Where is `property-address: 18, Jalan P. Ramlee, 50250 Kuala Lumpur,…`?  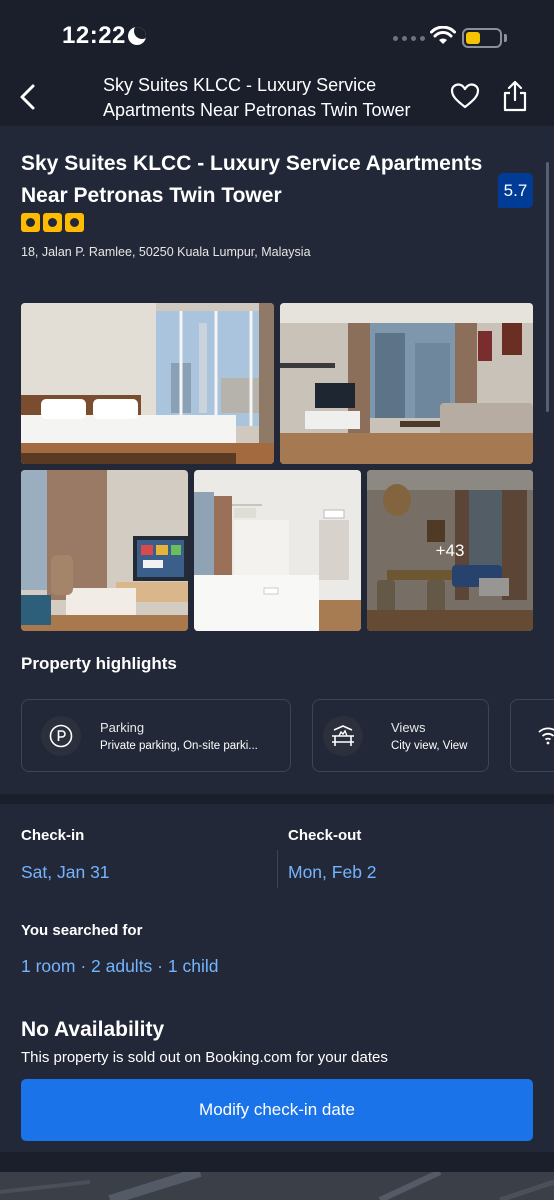
property-address: 18, Jalan P. Ramlee, 50250 Kuala Lumpur,… is located at coordinates (166, 252).